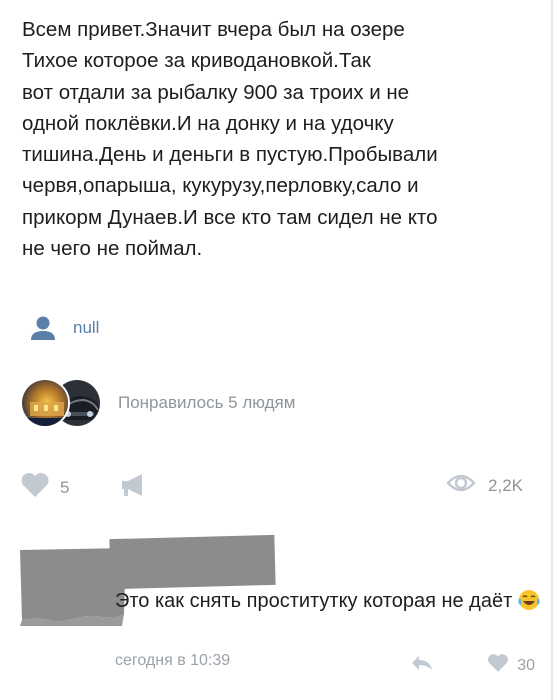 This screenshot has height=700, width=553. I want to click on liker-avatars, so click(61, 403).